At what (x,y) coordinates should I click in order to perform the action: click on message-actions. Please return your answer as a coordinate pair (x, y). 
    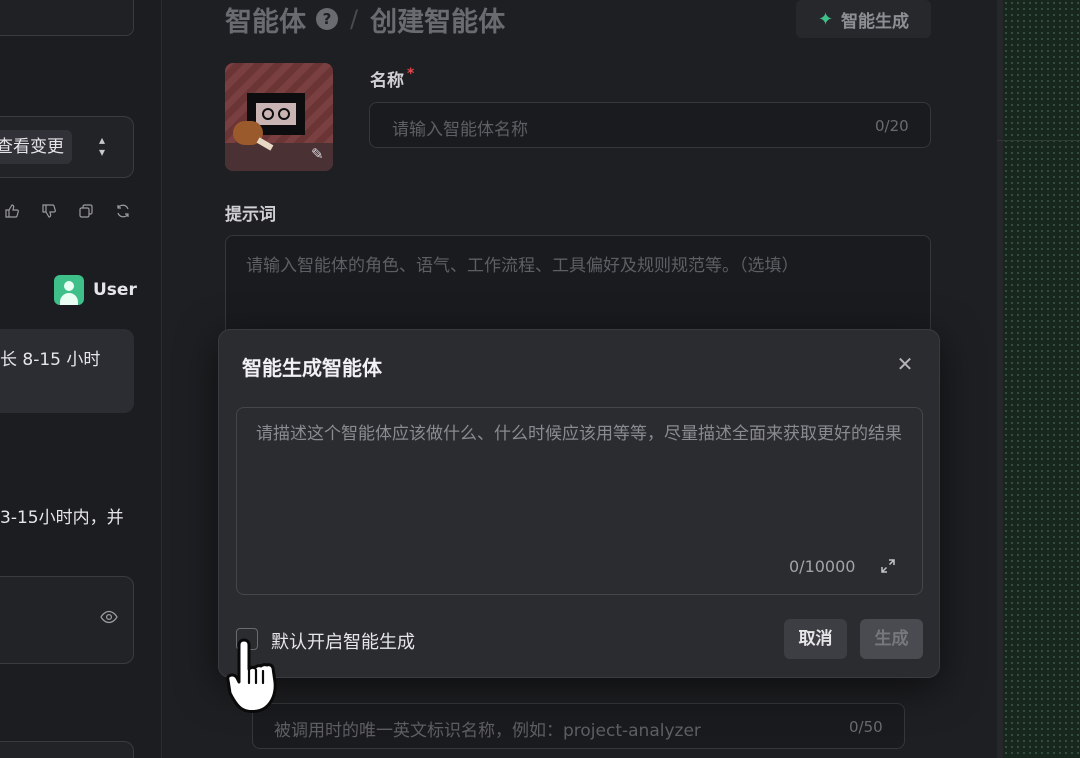
    Looking at the image, I should click on (67, 211).